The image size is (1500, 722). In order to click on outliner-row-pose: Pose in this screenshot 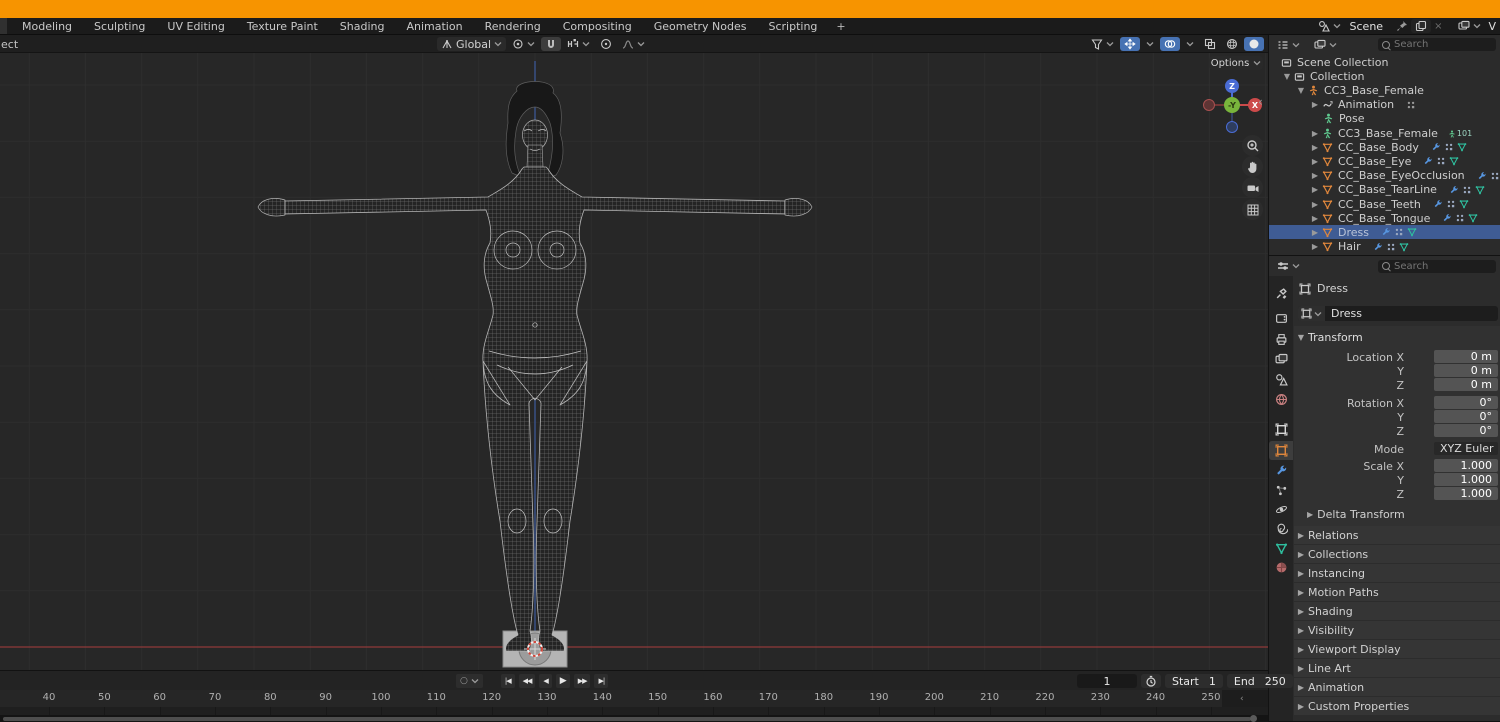, I will do `click(1384, 119)`.